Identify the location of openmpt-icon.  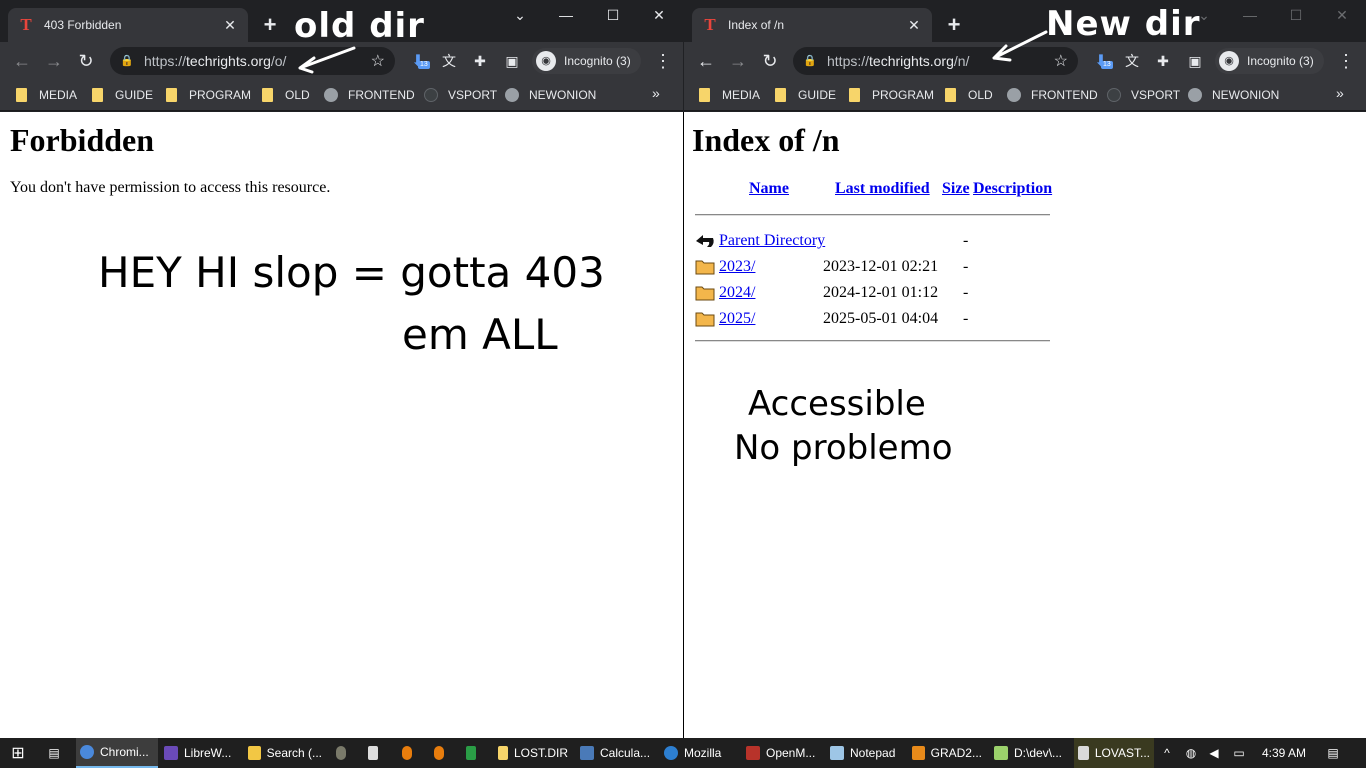
(753, 753).